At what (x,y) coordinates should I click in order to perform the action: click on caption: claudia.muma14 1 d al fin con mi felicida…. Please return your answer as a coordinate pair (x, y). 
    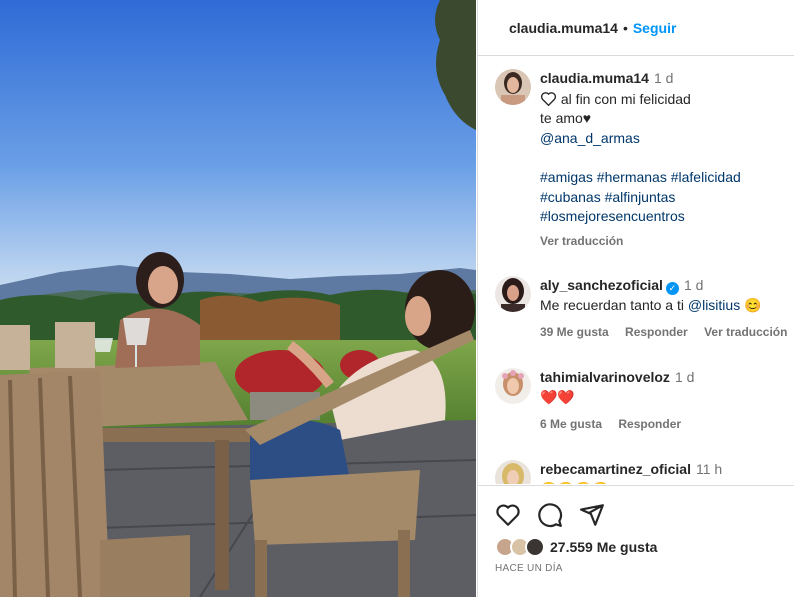
    Looking at the image, I should click on (642, 160).